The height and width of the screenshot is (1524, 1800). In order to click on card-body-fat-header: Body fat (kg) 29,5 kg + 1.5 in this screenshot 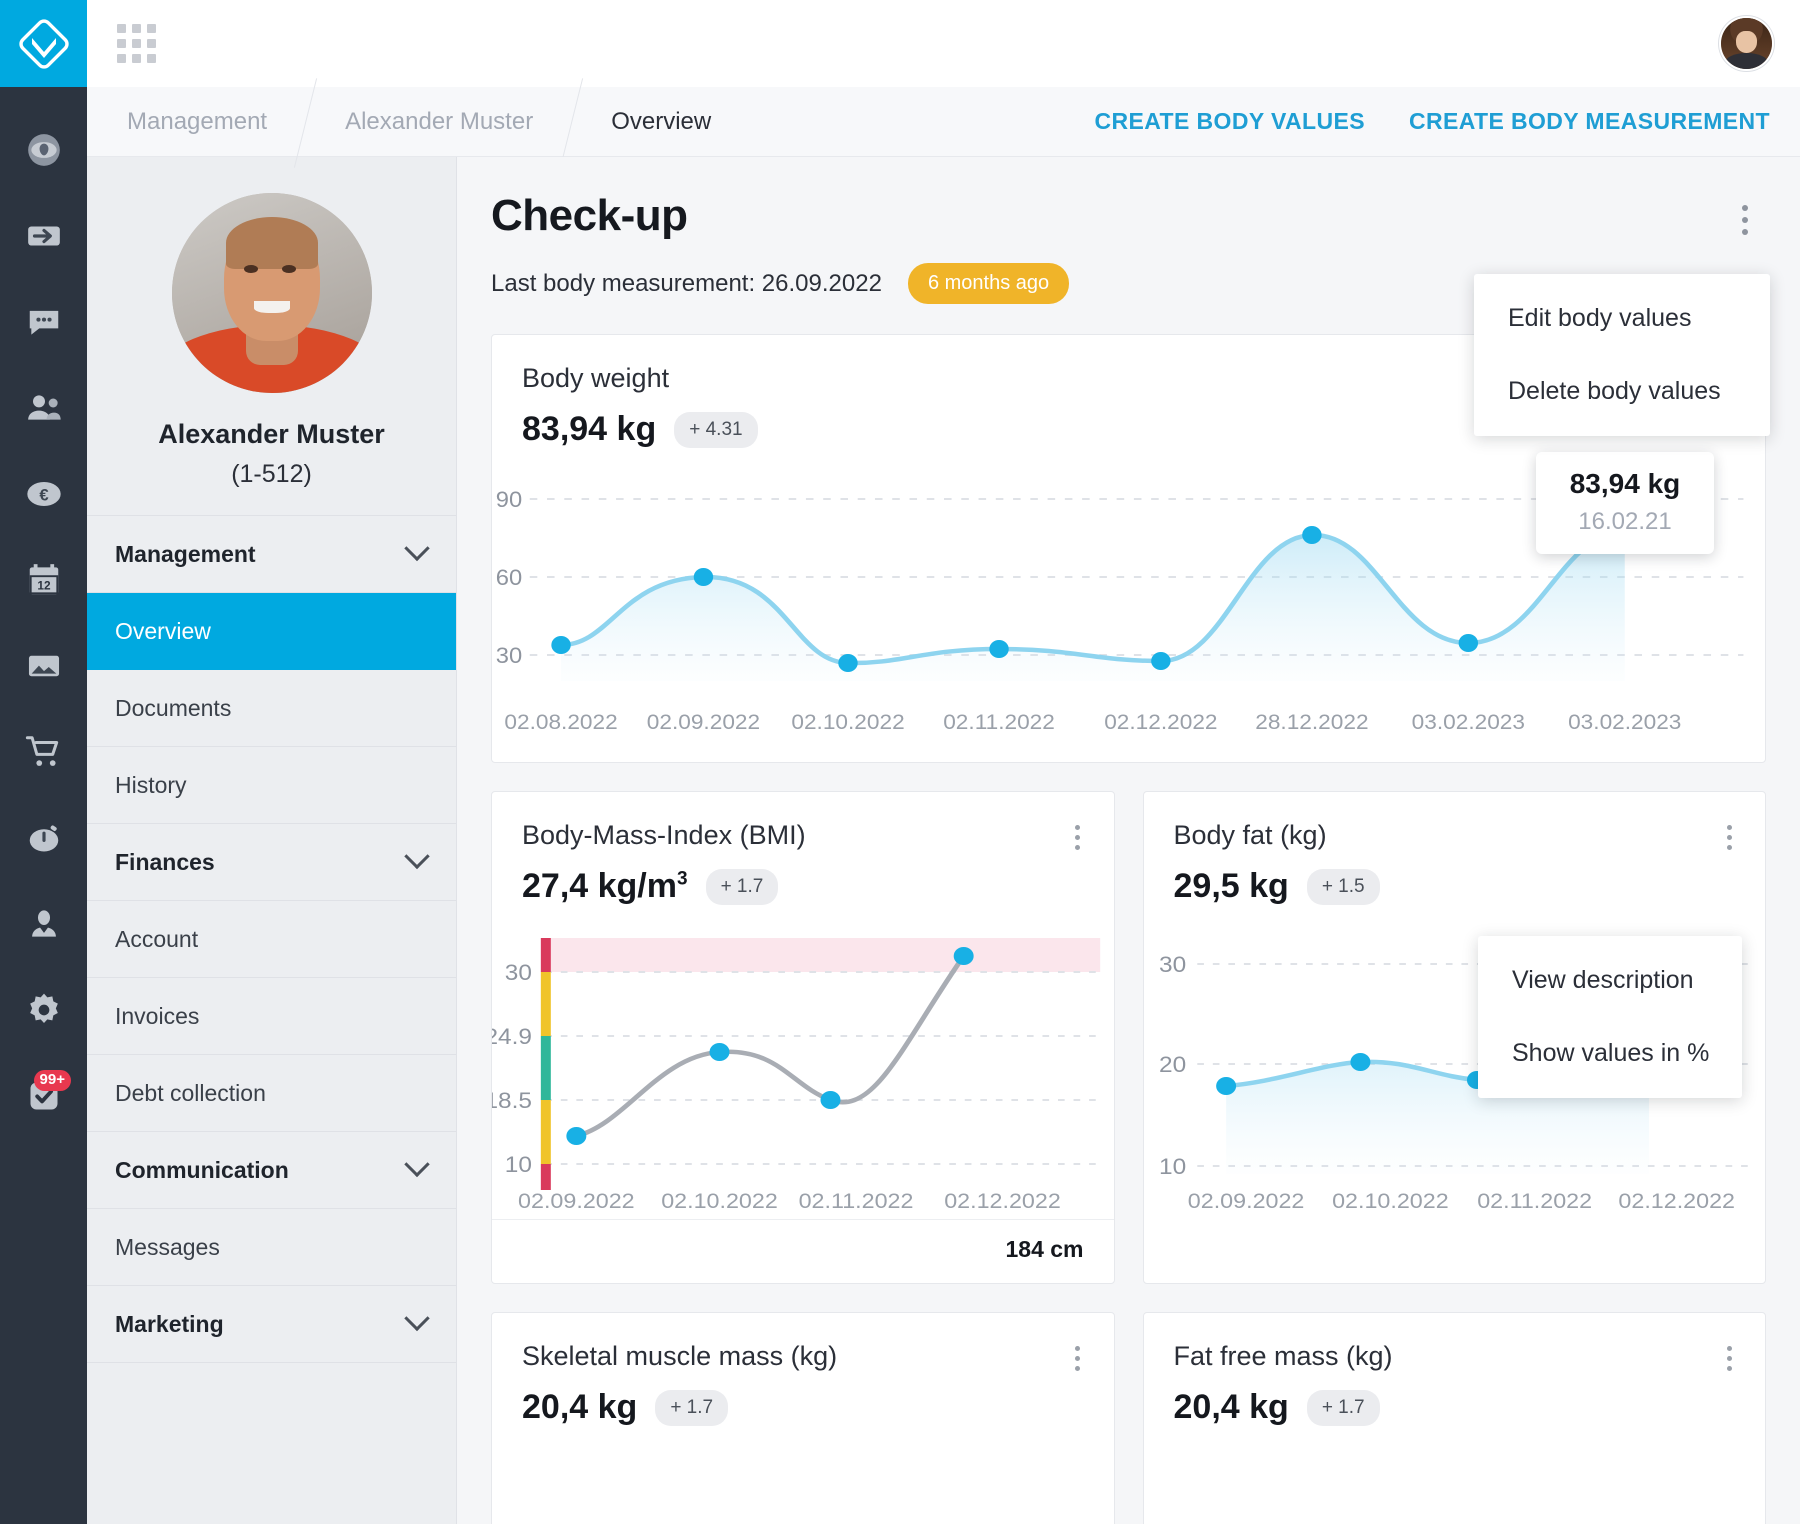, I will do `click(1455, 858)`.